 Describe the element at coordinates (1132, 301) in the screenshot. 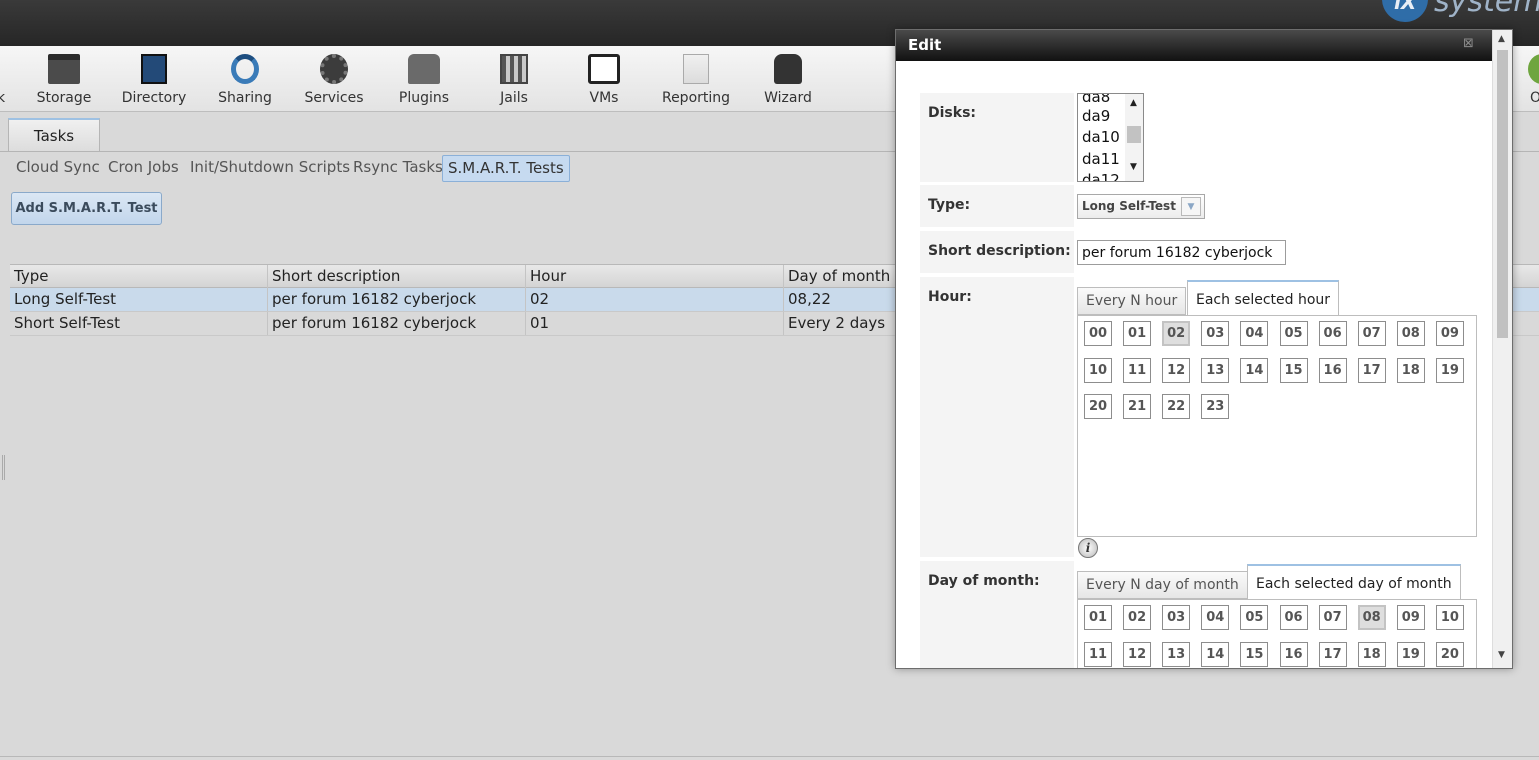

I see `tab-every-n-hour: Every N hour` at that location.